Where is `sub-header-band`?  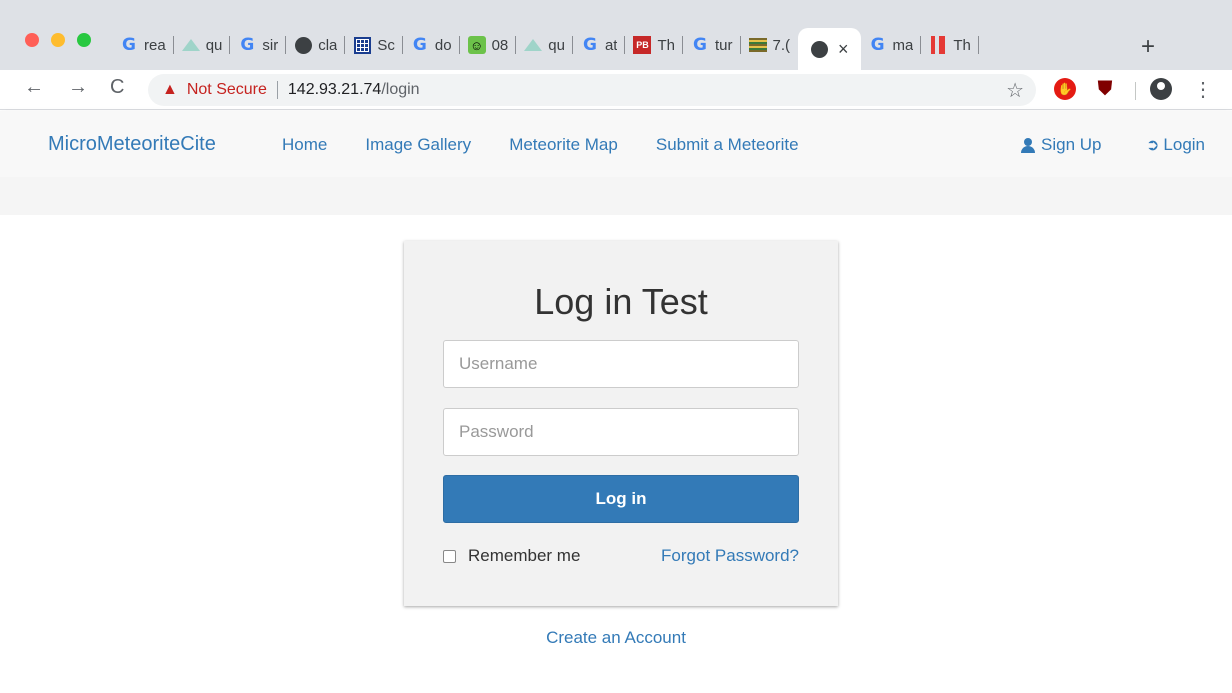
sub-header-band is located at coordinates (616, 196).